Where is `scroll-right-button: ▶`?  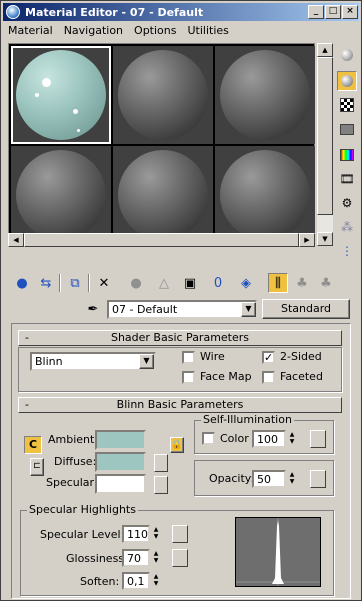
scroll-right-button: ▶ is located at coordinates (307, 240).